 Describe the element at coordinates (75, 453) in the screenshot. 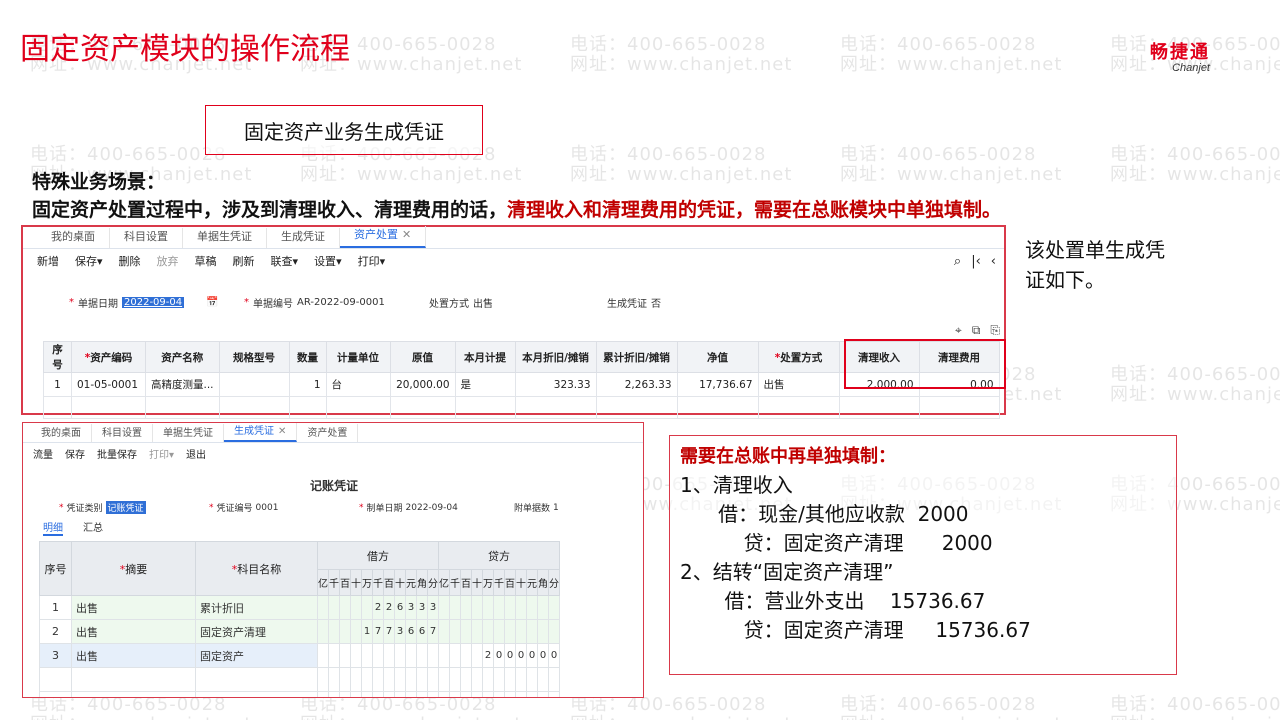

I see `save-button: 保存` at that location.